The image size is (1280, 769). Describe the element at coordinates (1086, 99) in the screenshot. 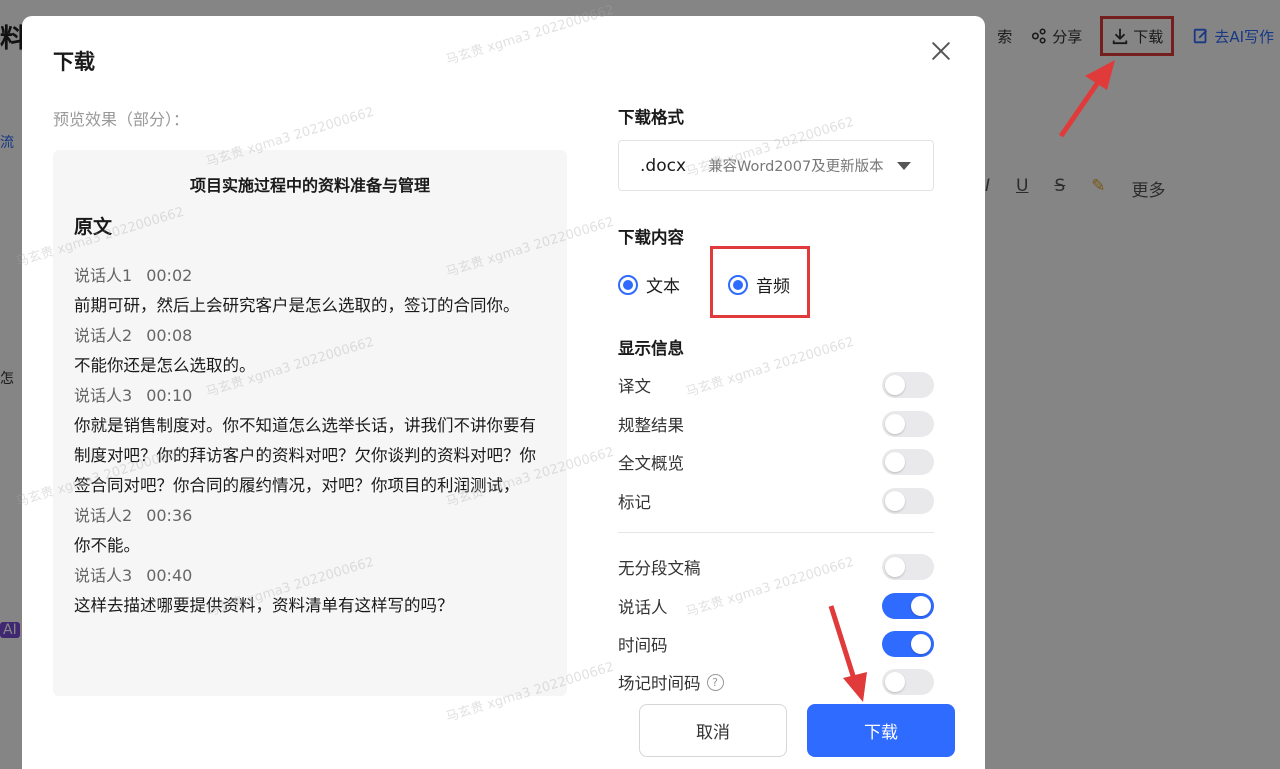

I see `annotation-arrow-top` at that location.